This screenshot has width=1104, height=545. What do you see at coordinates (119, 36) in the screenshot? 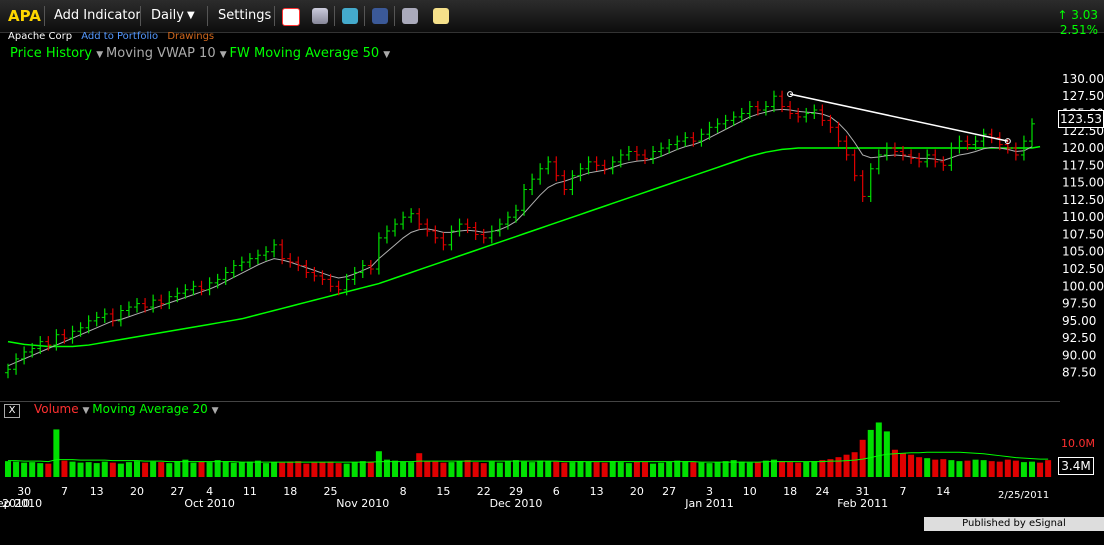
I see `add-to-portfolio-link: Add to Portfolio` at bounding box center [119, 36].